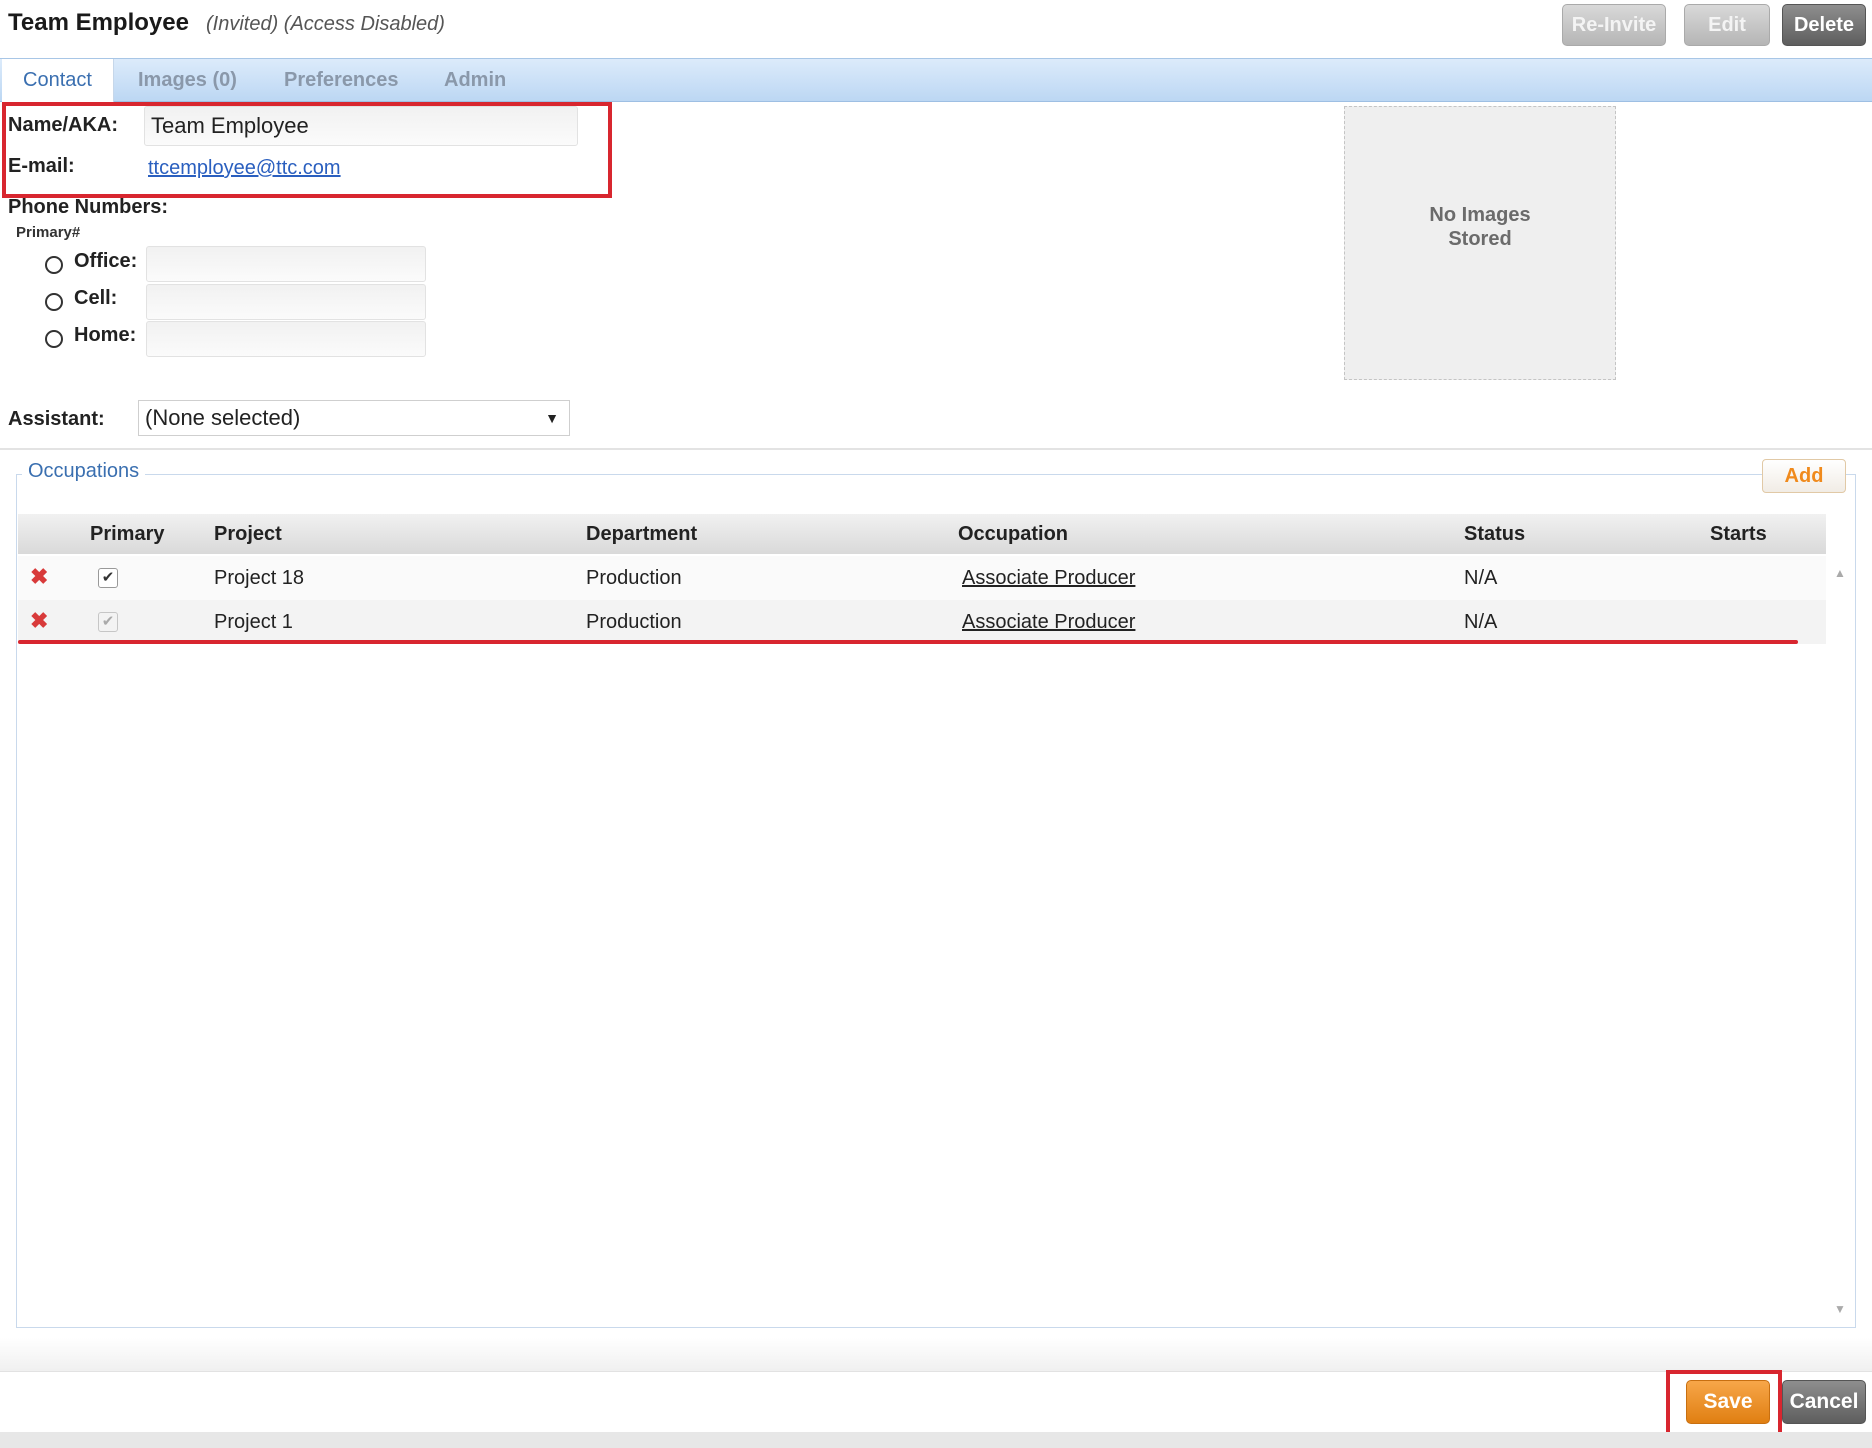 The image size is (1872, 1448). What do you see at coordinates (58, 80) in the screenshot?
I see `tab-contact: Contact` at bounding box center [58, 80].